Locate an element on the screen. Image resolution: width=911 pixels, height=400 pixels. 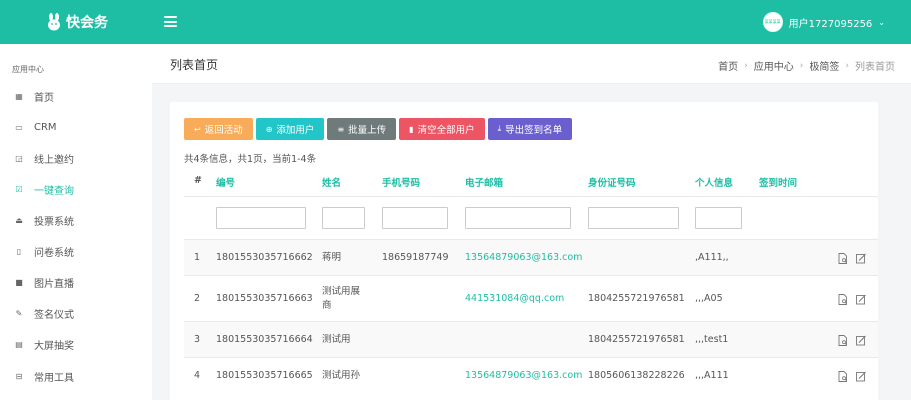
column-header-code: 编号 is located at coordinates (226, 183).